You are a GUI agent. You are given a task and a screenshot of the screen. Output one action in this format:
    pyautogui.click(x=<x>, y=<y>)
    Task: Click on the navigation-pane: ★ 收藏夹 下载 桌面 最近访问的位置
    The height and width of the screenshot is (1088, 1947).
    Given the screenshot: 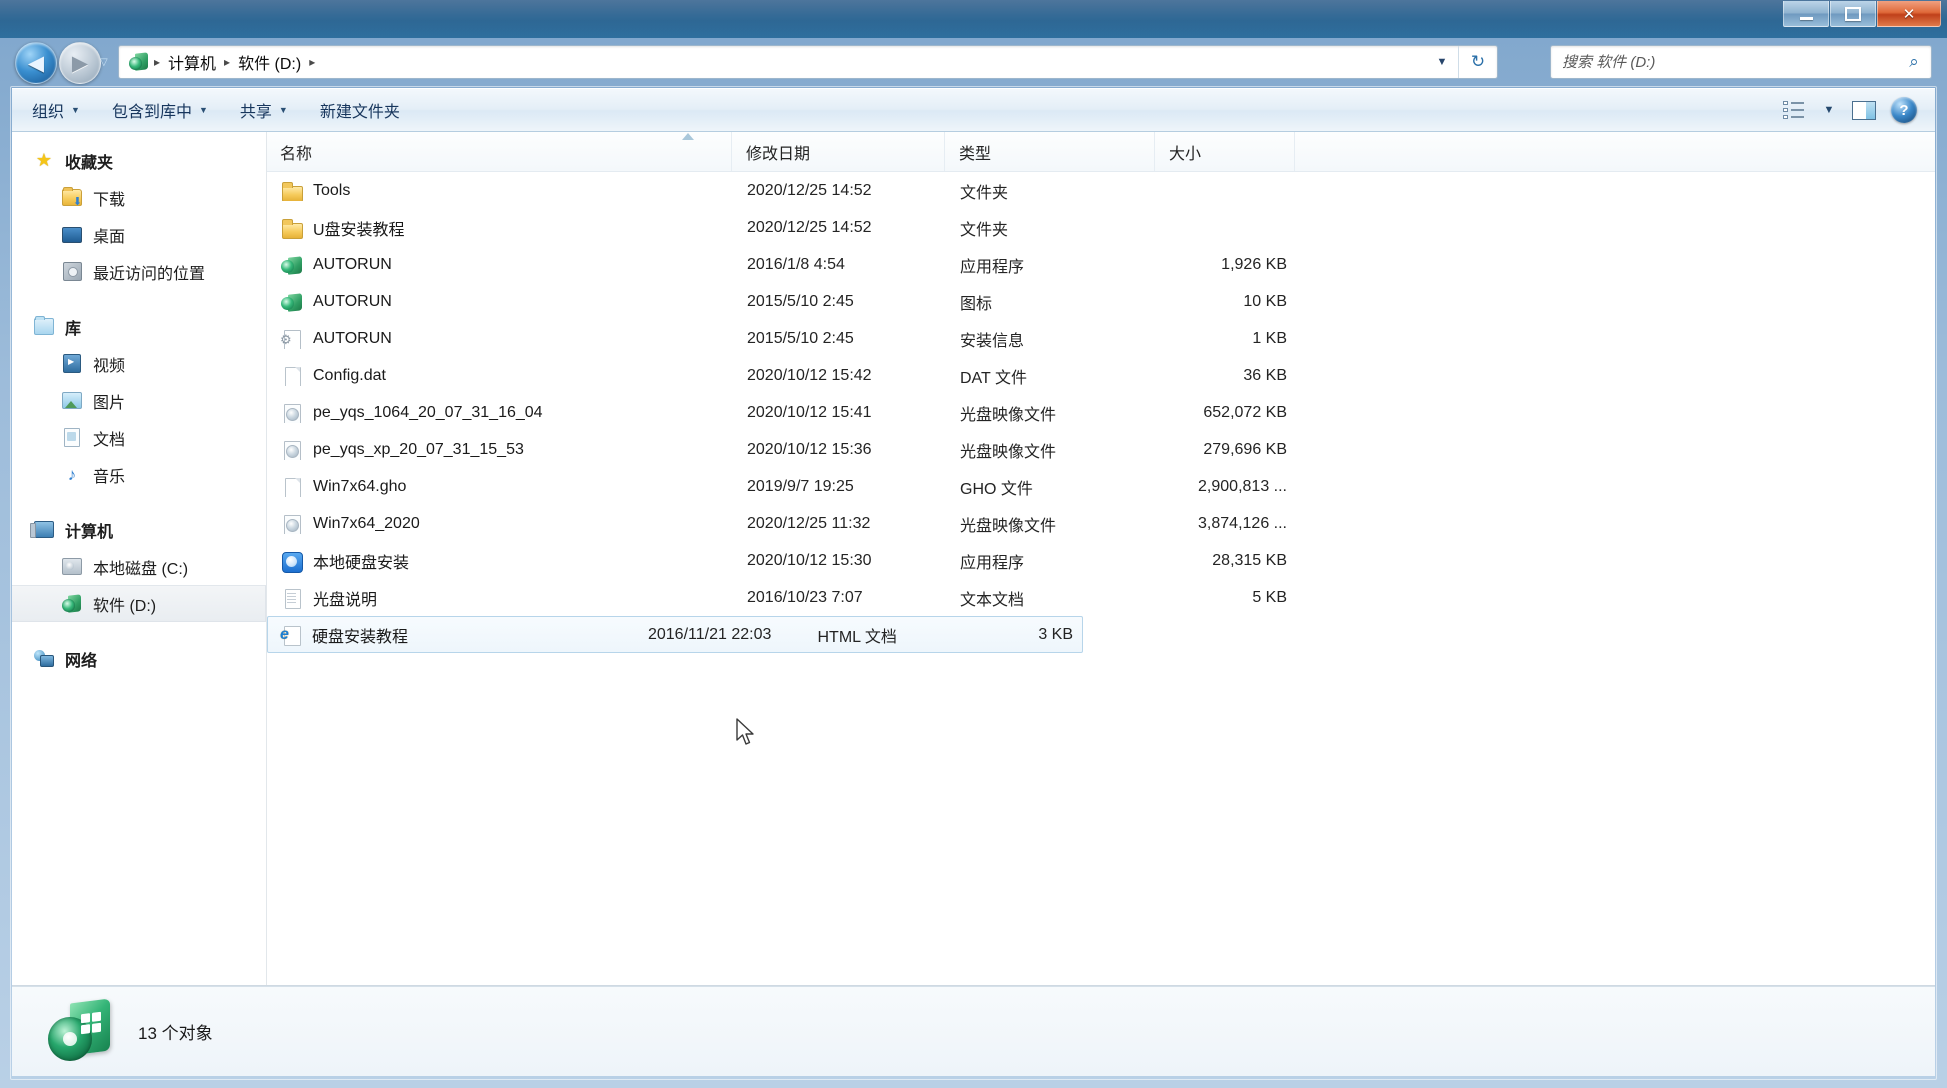 What is the action you would take?
    pyautogui.click(x=139, y=558)
    